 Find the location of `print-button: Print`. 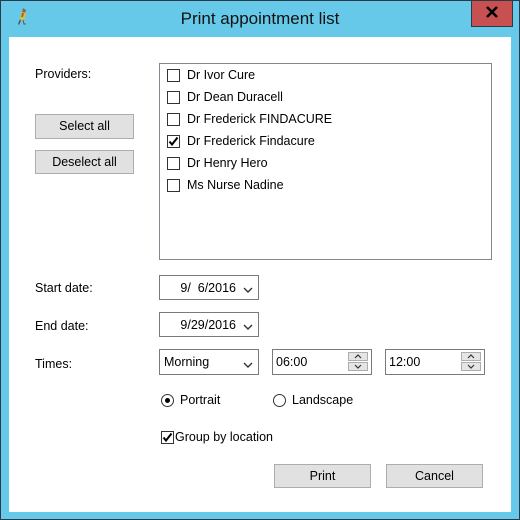

print-button: Print is located at coordinates (322, 476).